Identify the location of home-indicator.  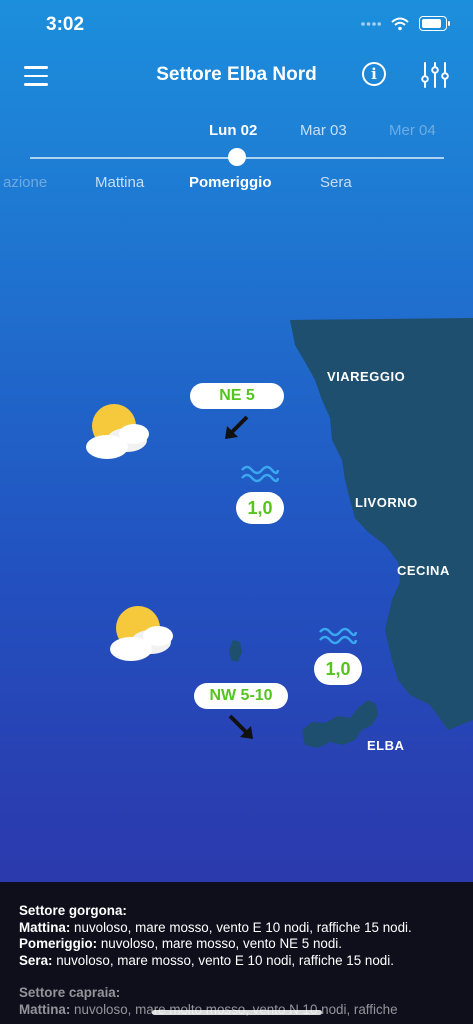
(237, 1012).